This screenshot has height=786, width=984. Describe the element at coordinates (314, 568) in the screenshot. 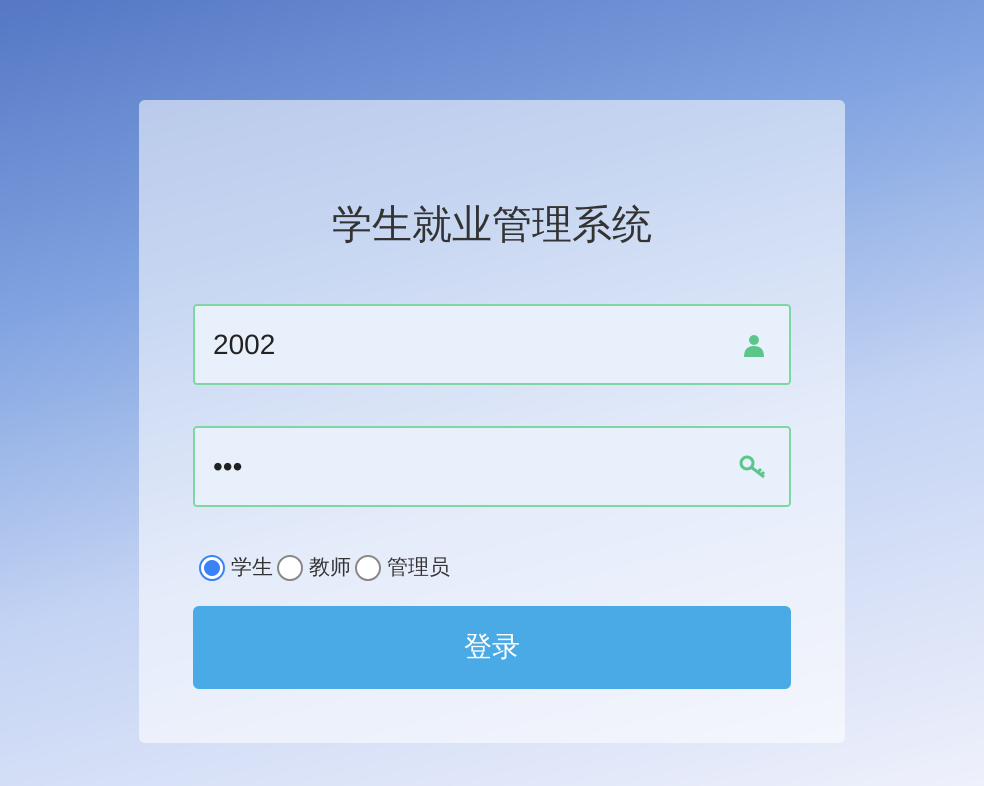

I see `role-radio: 教师` at that location.